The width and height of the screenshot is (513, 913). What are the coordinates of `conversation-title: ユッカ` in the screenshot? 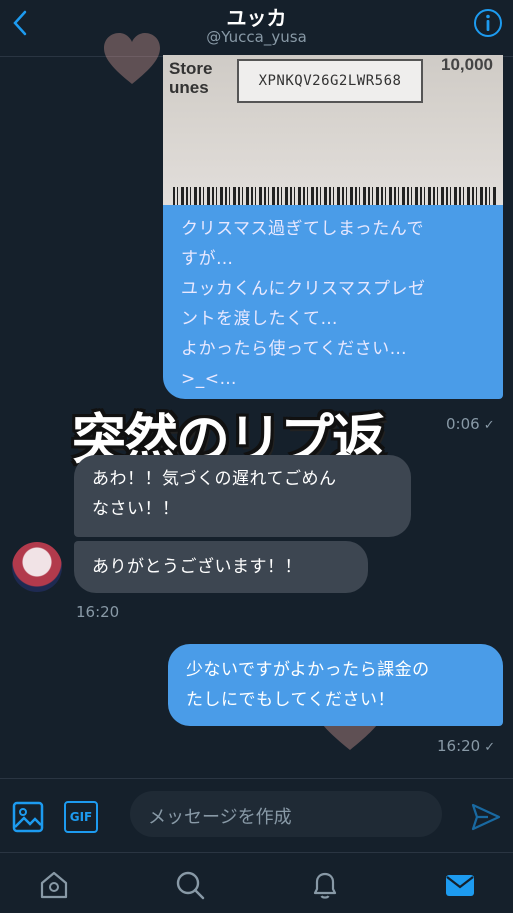 It's located at (256, 16).